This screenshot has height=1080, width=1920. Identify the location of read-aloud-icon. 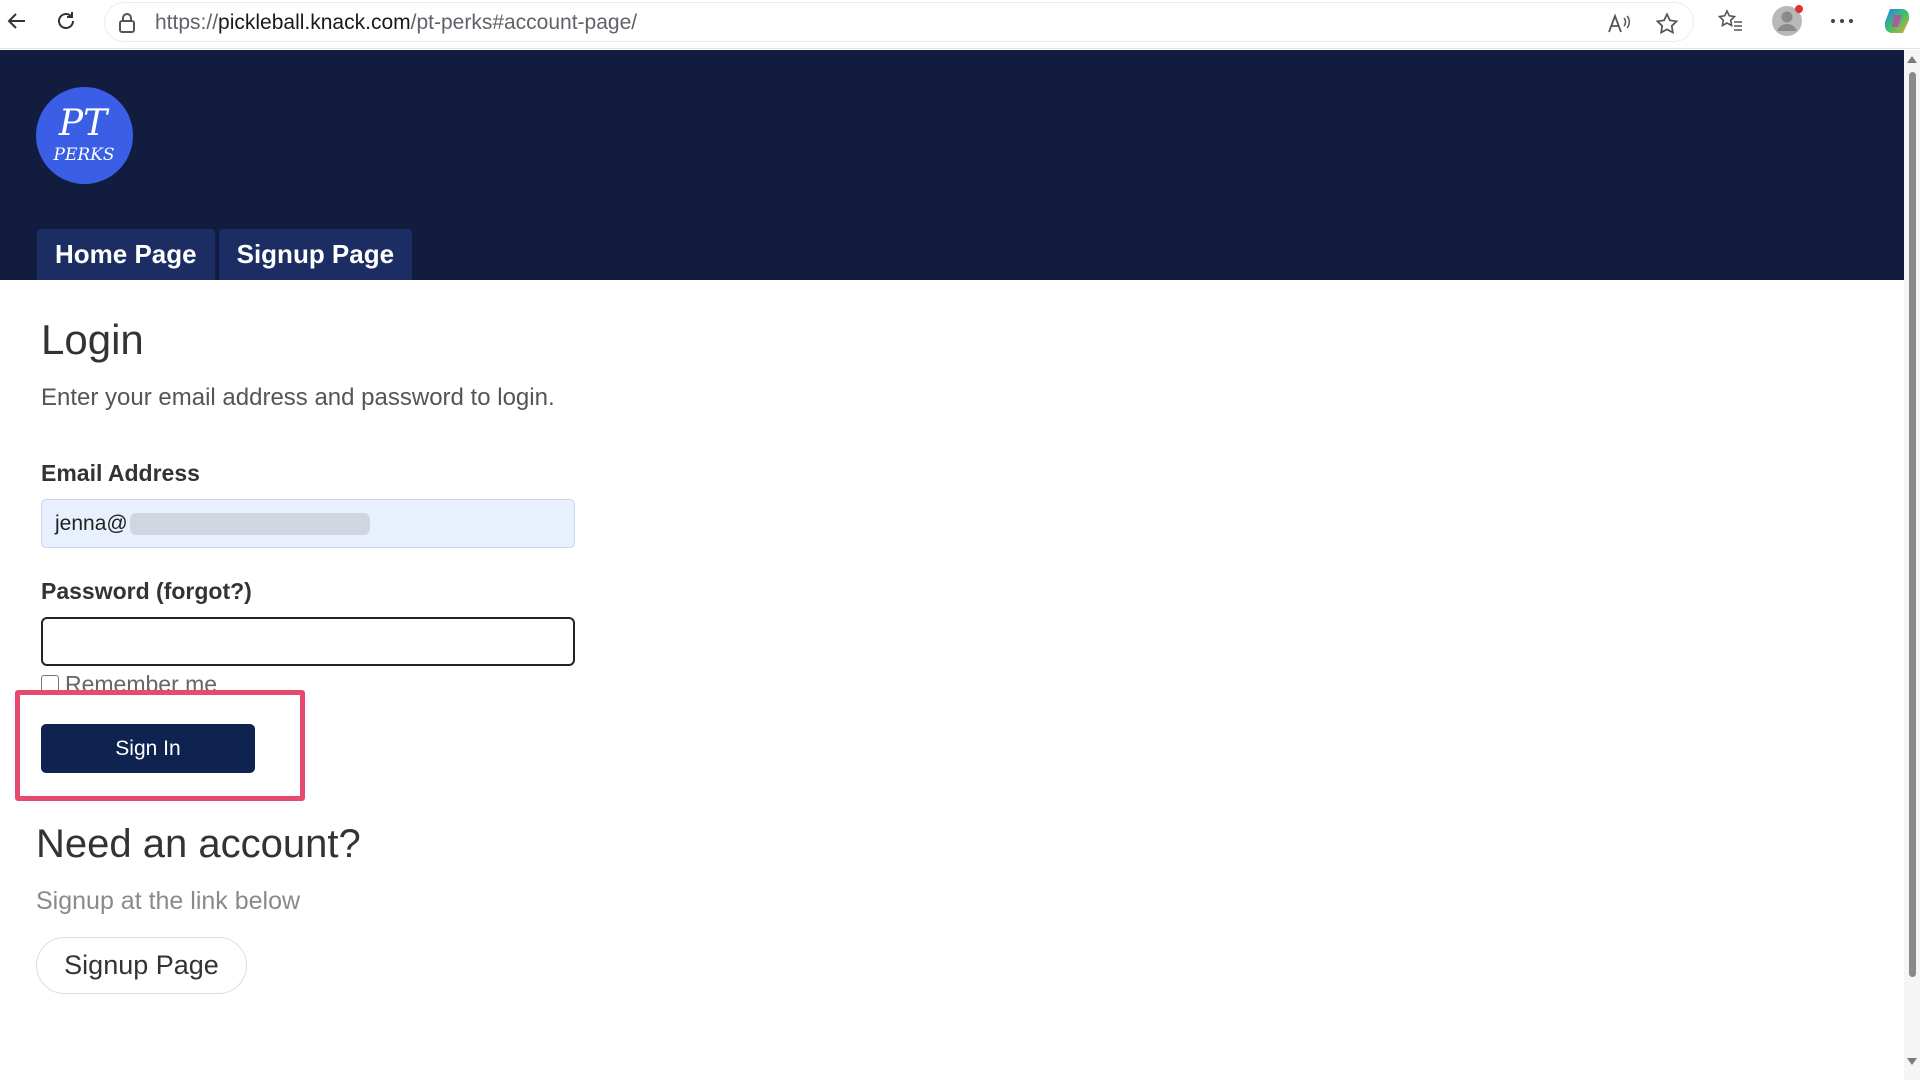
(1619, 24).